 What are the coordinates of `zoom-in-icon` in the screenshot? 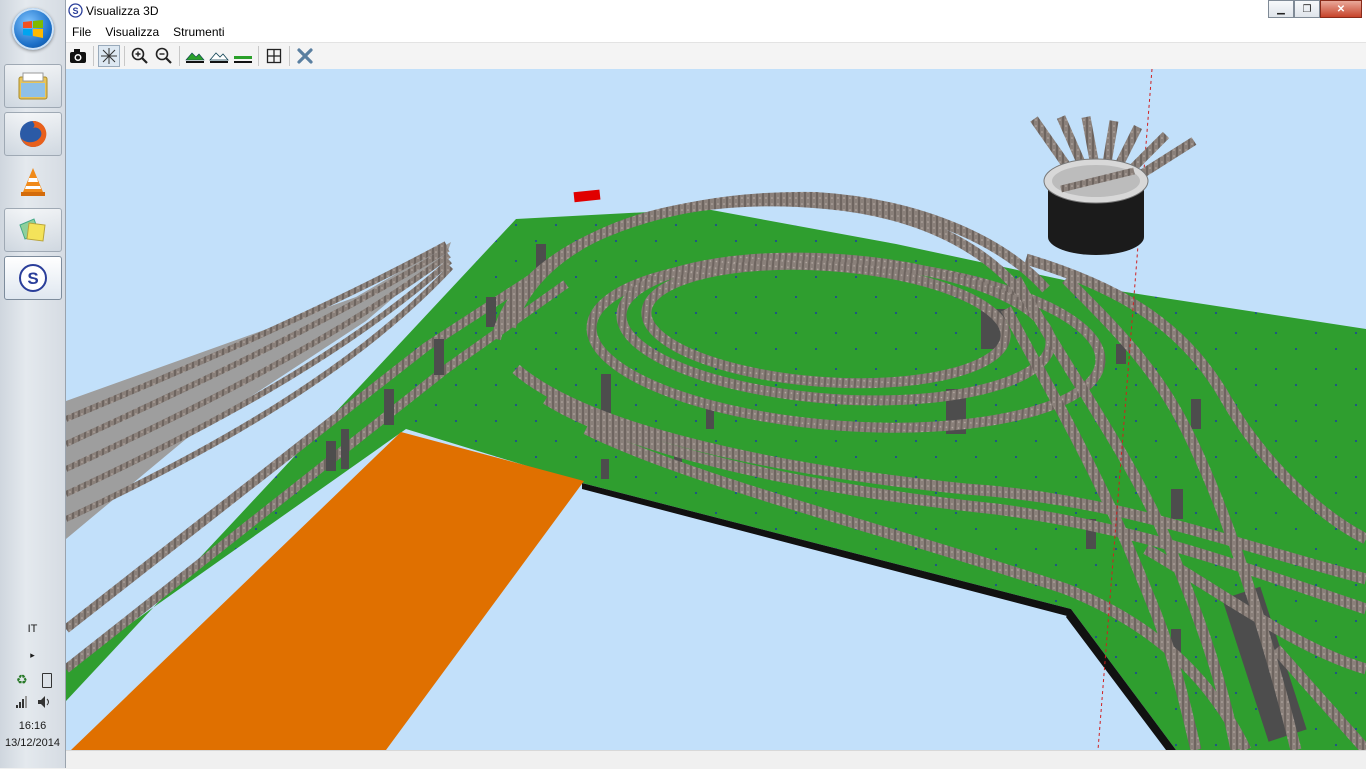 It's located at (139, 55).